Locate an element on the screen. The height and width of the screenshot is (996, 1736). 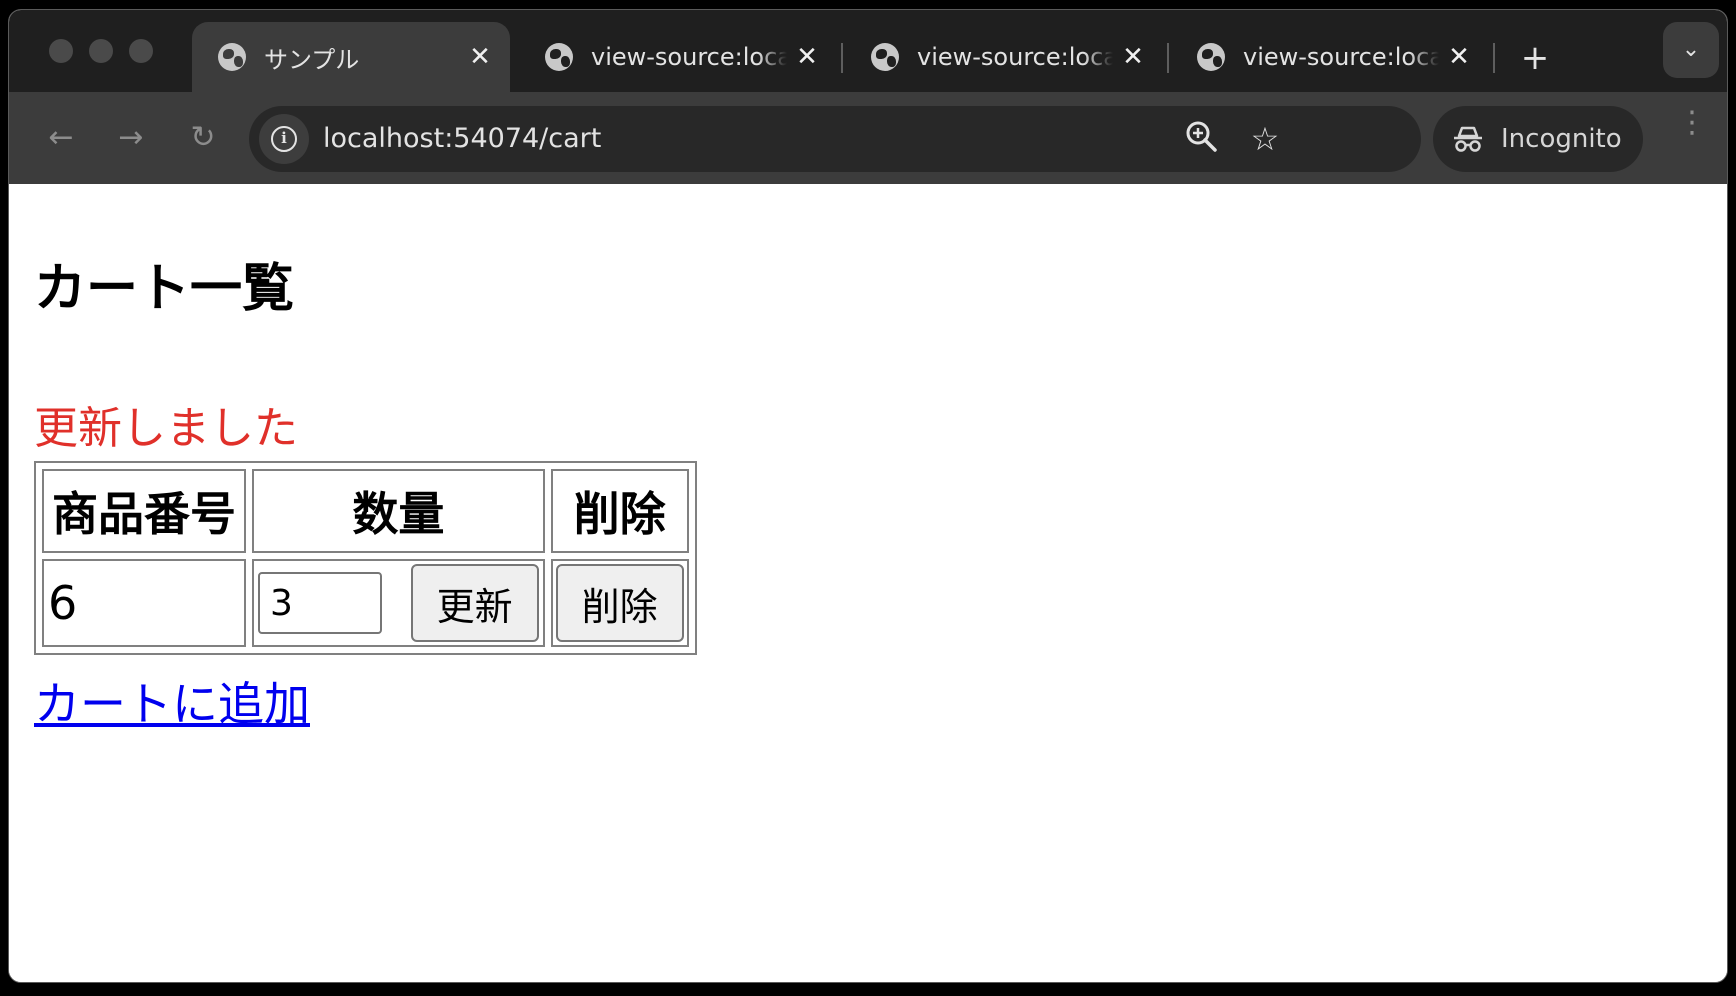
quantity-cell: 更新 is located at coordinates (398, 603).